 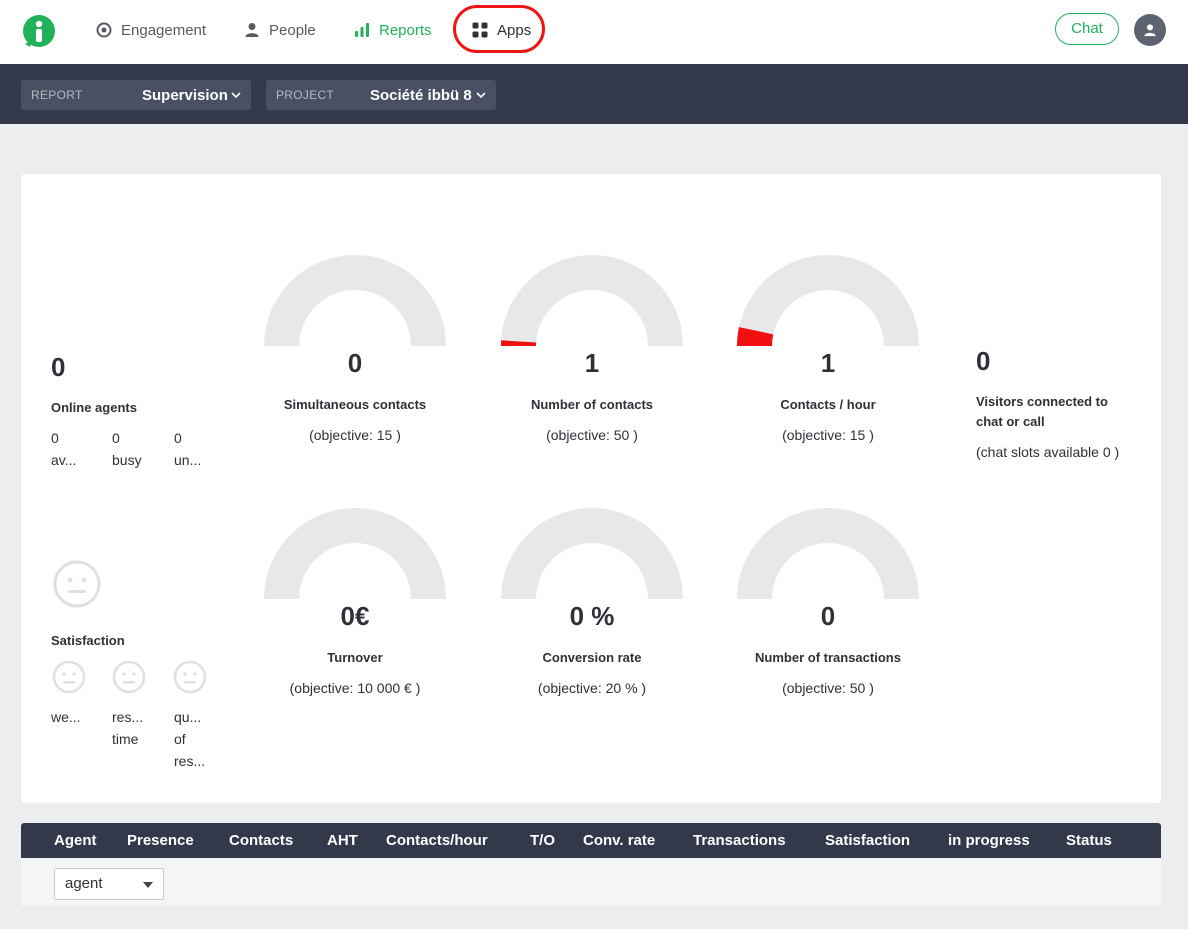 What do you see at coordinates (592, 657) in the screenshot?
I see `gauge-title: Conversion rate` at bounding box center [592, 657].